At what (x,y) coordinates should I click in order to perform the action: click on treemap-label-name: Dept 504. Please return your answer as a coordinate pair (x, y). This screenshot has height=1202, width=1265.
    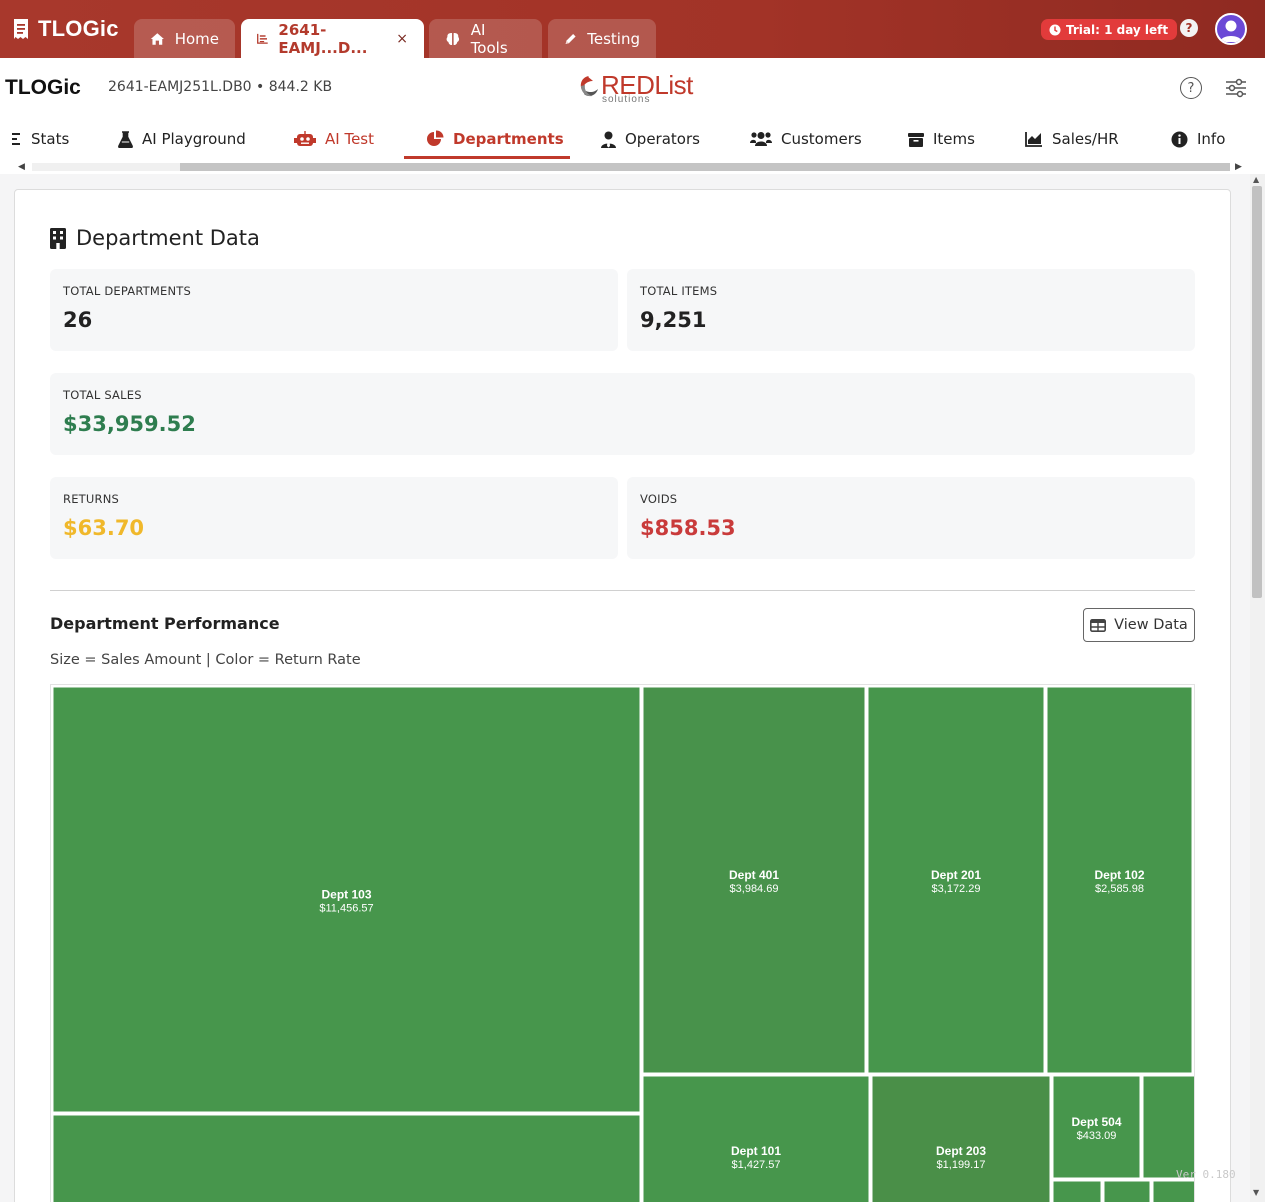
    Looking at the image, I should click on (1096, 1122).